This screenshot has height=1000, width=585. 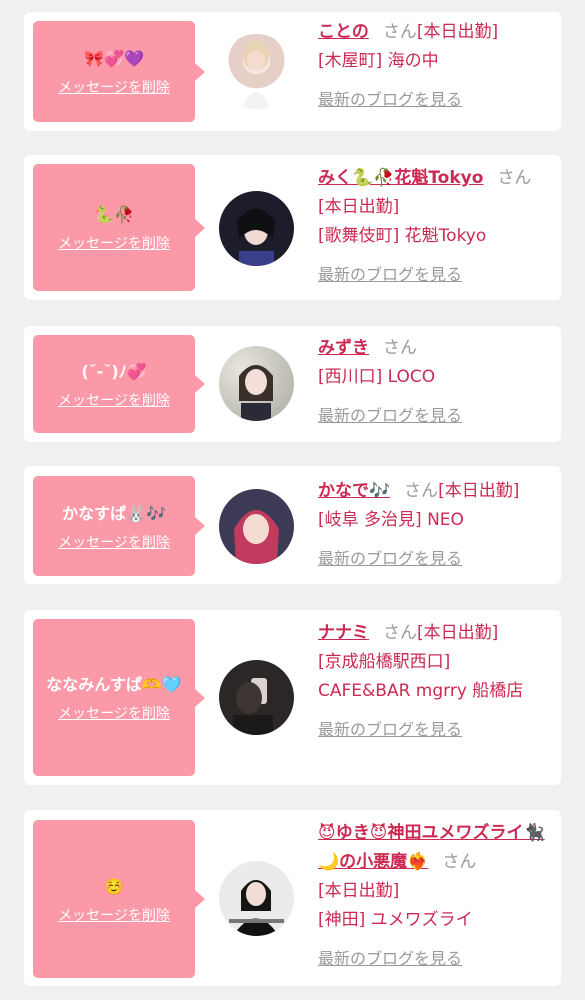 I want to click on shop-location: [西川口] LOCO, so click(x=377, y=377).